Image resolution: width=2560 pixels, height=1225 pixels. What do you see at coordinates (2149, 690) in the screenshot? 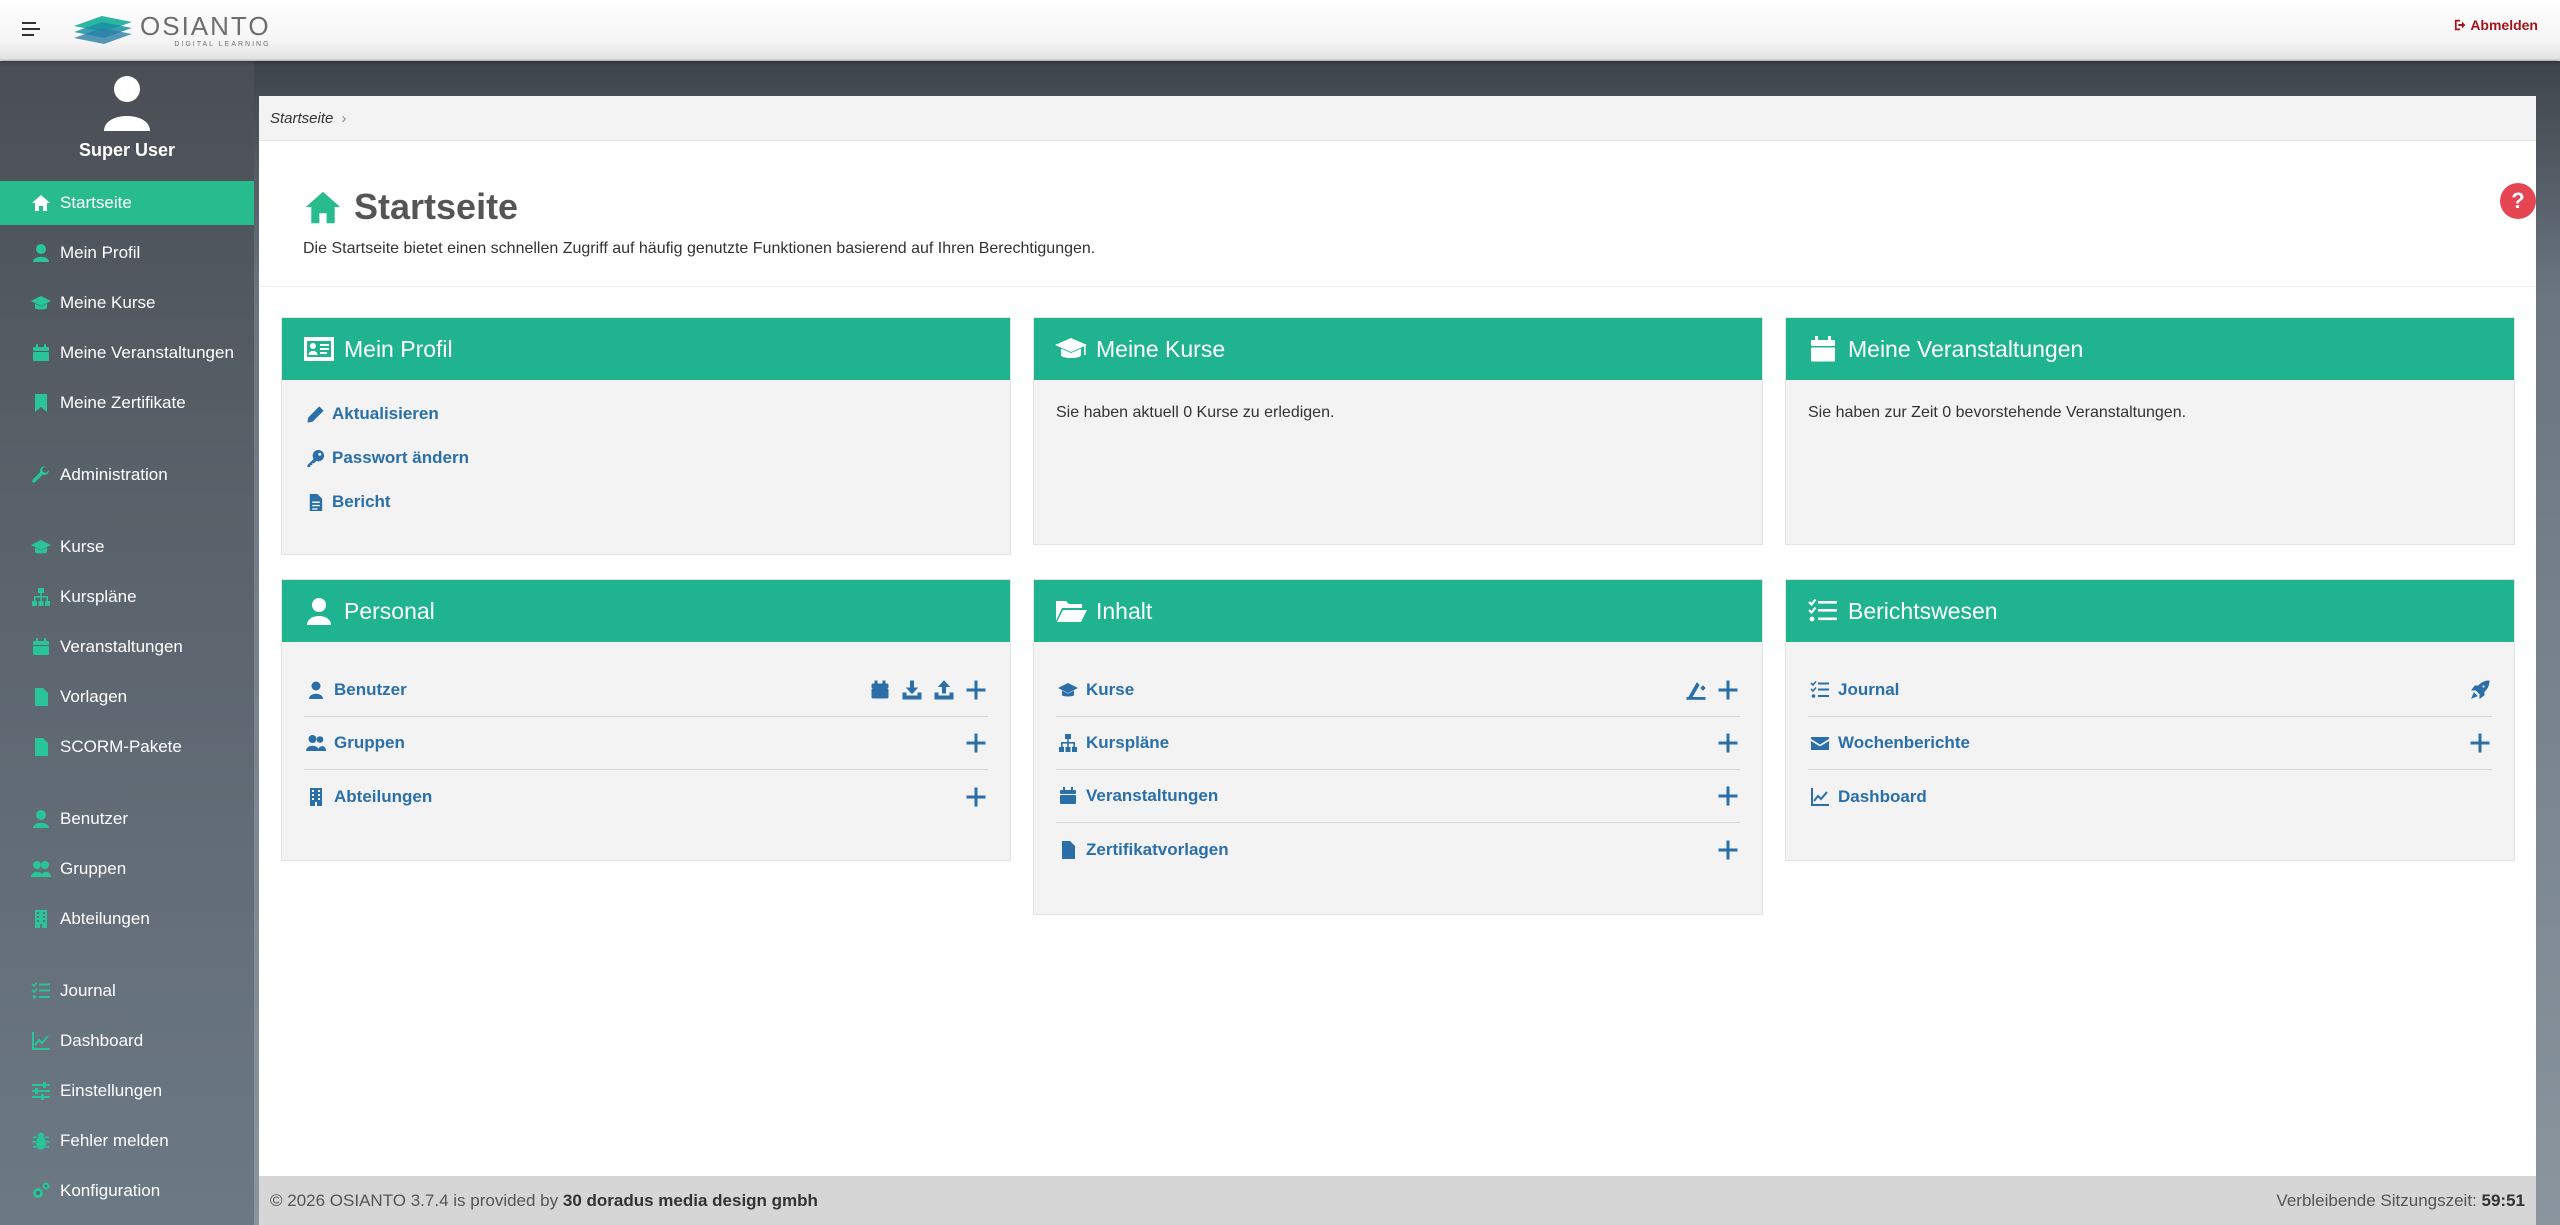
I see `journal-link: Journal` at bounding box center [2149, 690].